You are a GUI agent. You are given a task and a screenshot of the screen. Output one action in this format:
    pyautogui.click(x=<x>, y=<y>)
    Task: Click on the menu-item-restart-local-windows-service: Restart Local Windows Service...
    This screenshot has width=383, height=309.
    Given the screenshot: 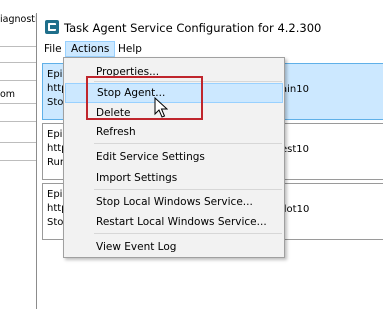 What is the action you would take?
    pyautogui.click(x=174, y=222)
    